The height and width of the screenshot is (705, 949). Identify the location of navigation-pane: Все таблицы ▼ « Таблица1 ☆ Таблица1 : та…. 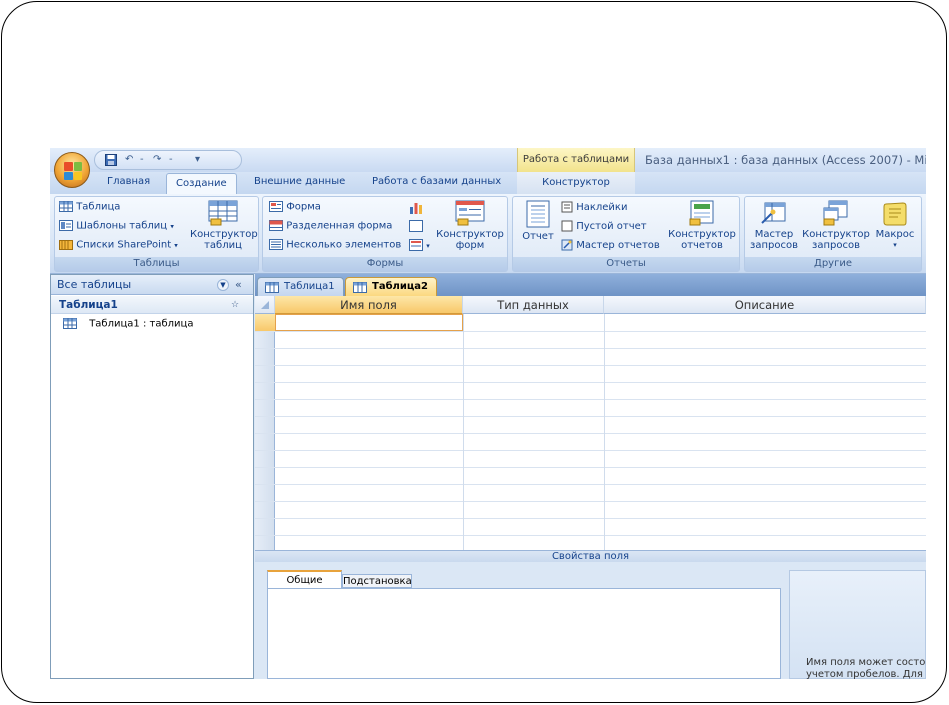
(152, 476).